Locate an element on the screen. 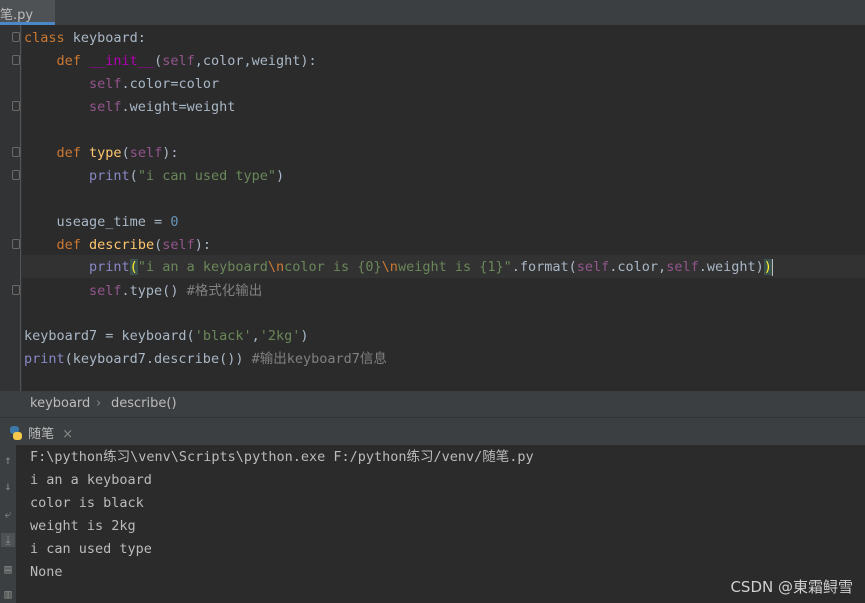  editor-tab-bar: 笔.py is located at coordinates (432, 12).